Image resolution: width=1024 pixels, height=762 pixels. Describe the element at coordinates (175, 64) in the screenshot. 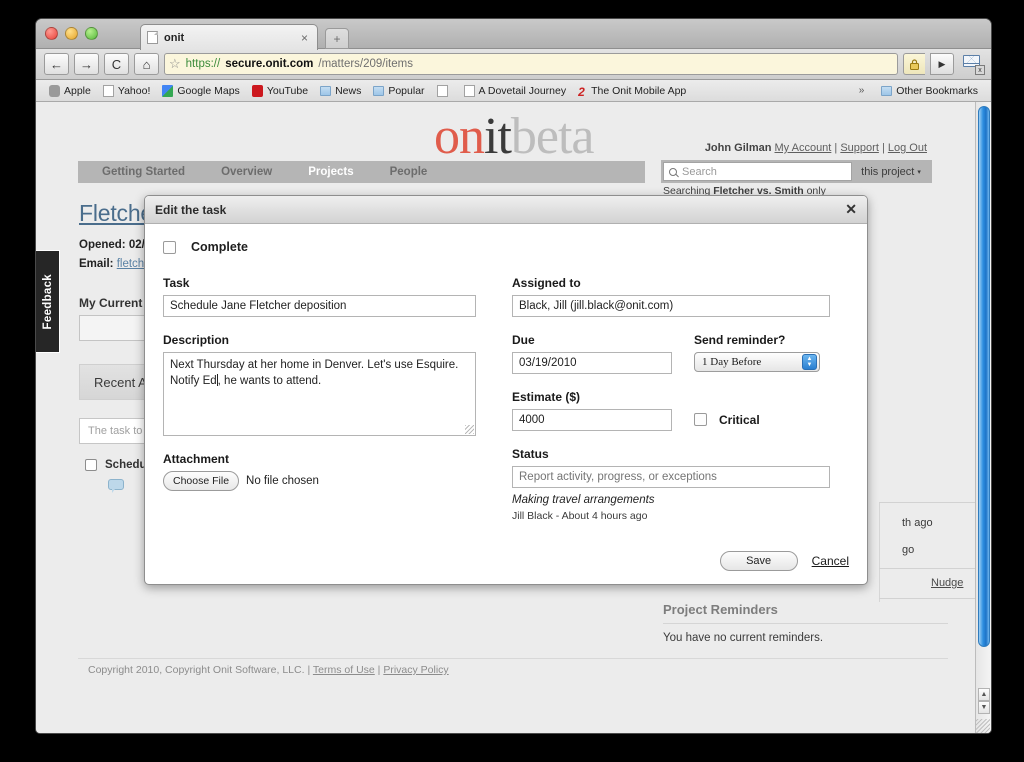

I see `bookmark-star-icon: ☆` at that location.